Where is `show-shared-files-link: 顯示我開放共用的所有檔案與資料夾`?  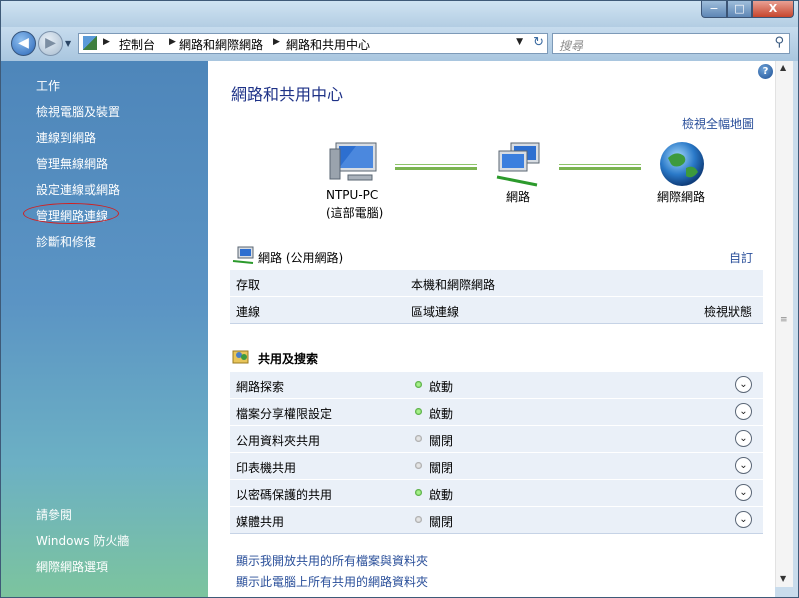
show-shared-files-link: 顯示我開放共用的所有檔案與資料夾 is located at coordinates (332, 560).